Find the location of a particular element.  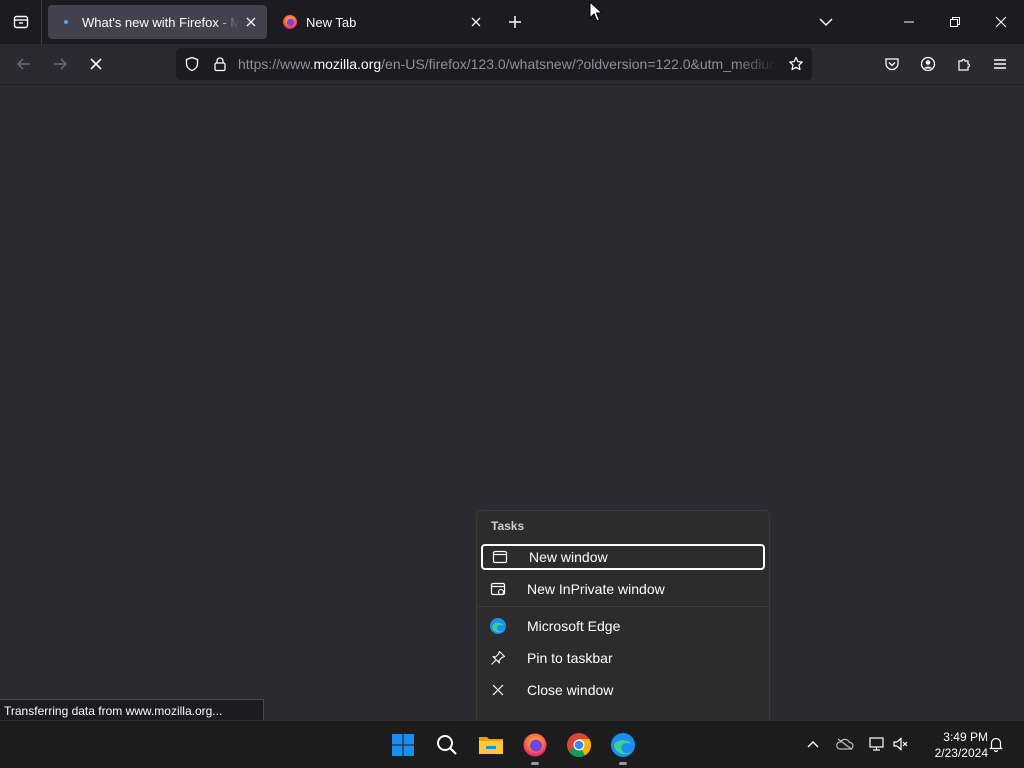

show-hidden-icons-button is located at coordinates (813, 744).